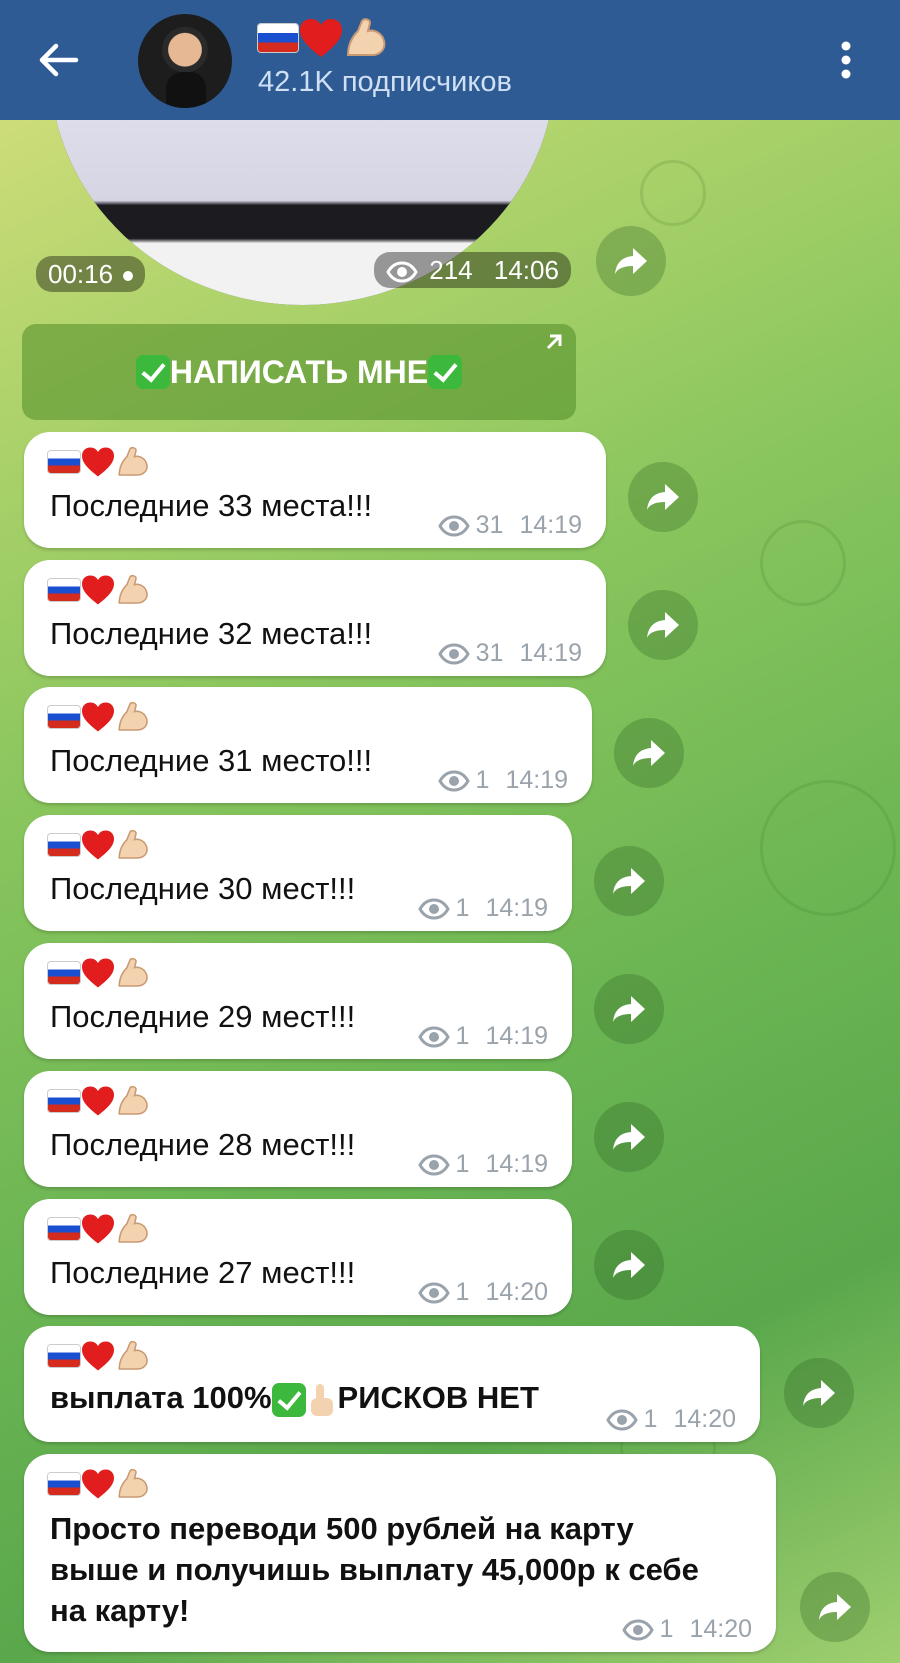  What do you see at coordinates (211, 505) in the screenshot?
I see `message-text: Последние 33 места!!!` at bounding box center [211, 505].